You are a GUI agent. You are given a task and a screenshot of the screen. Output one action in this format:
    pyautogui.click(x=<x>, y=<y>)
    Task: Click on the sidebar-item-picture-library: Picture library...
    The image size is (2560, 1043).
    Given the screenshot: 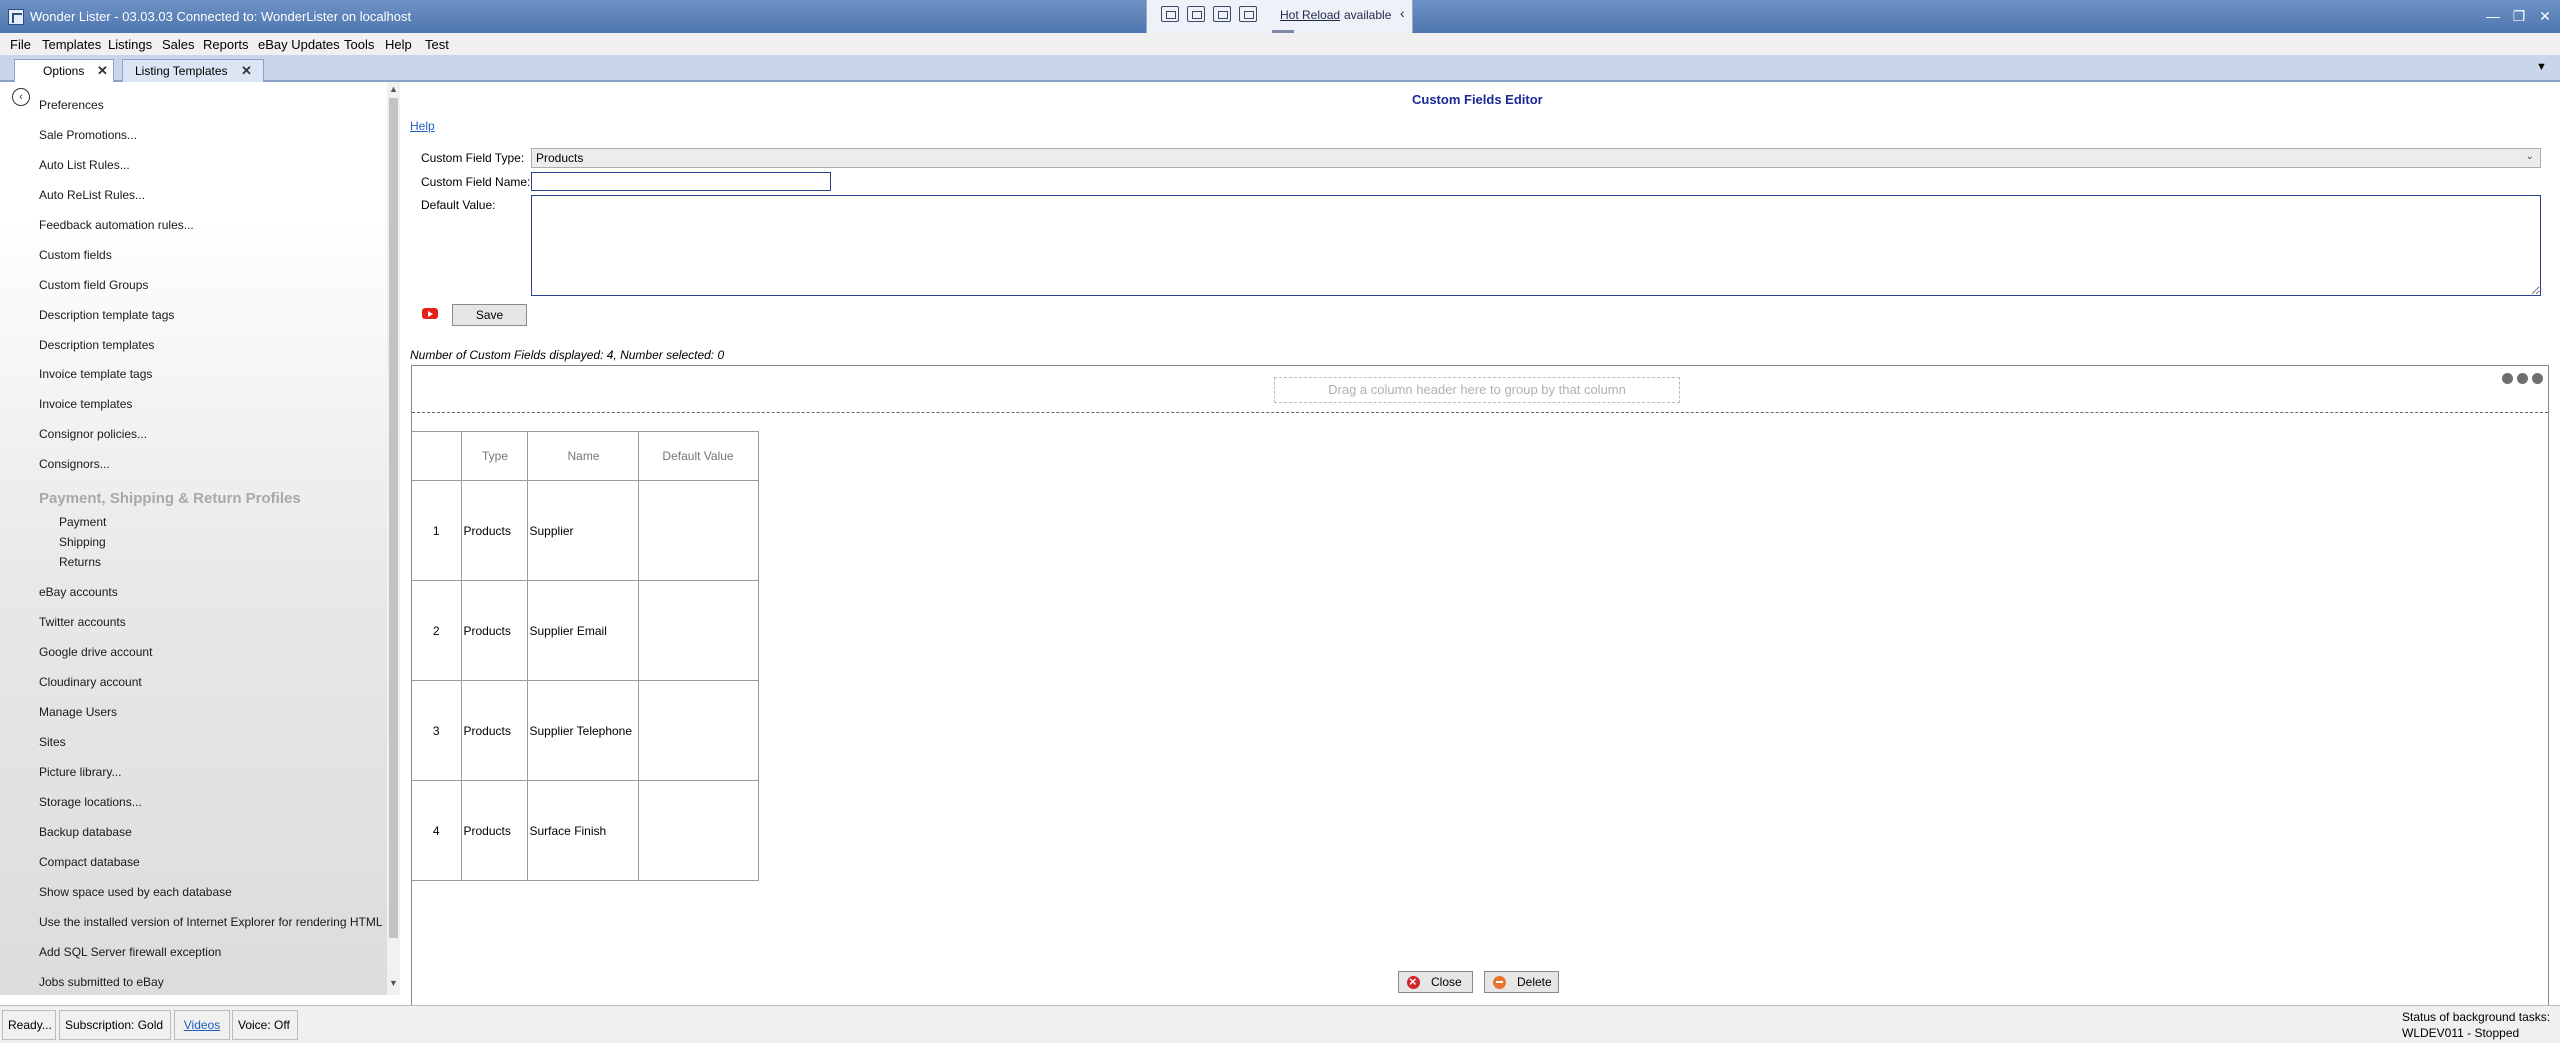 What is the action you would take?
    pyautogui.click(x=80, y=772)
    